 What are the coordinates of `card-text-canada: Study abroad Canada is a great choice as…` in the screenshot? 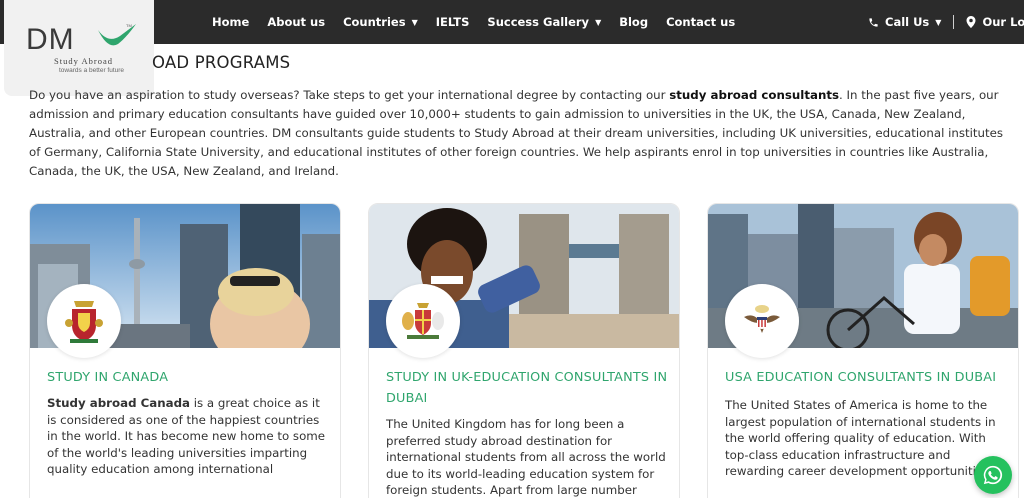 It's located at (189, 436).